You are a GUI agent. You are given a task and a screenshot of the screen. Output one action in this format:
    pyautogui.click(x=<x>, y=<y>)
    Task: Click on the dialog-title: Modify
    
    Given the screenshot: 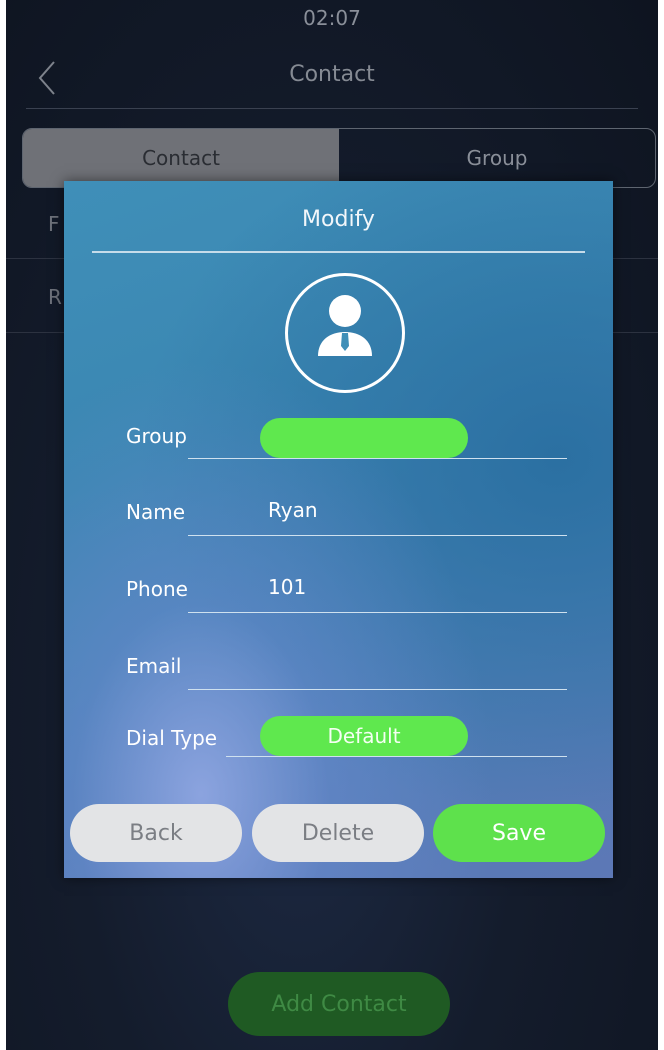 What is the action you would take?
    pyautogui.click(x=338, y=219)
    